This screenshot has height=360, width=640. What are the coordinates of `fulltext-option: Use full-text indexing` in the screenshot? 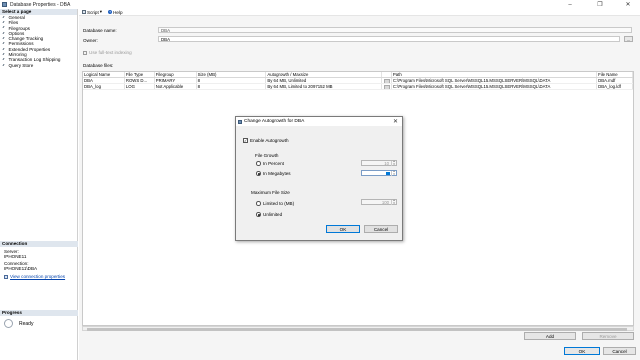 It's located at (107, 52).